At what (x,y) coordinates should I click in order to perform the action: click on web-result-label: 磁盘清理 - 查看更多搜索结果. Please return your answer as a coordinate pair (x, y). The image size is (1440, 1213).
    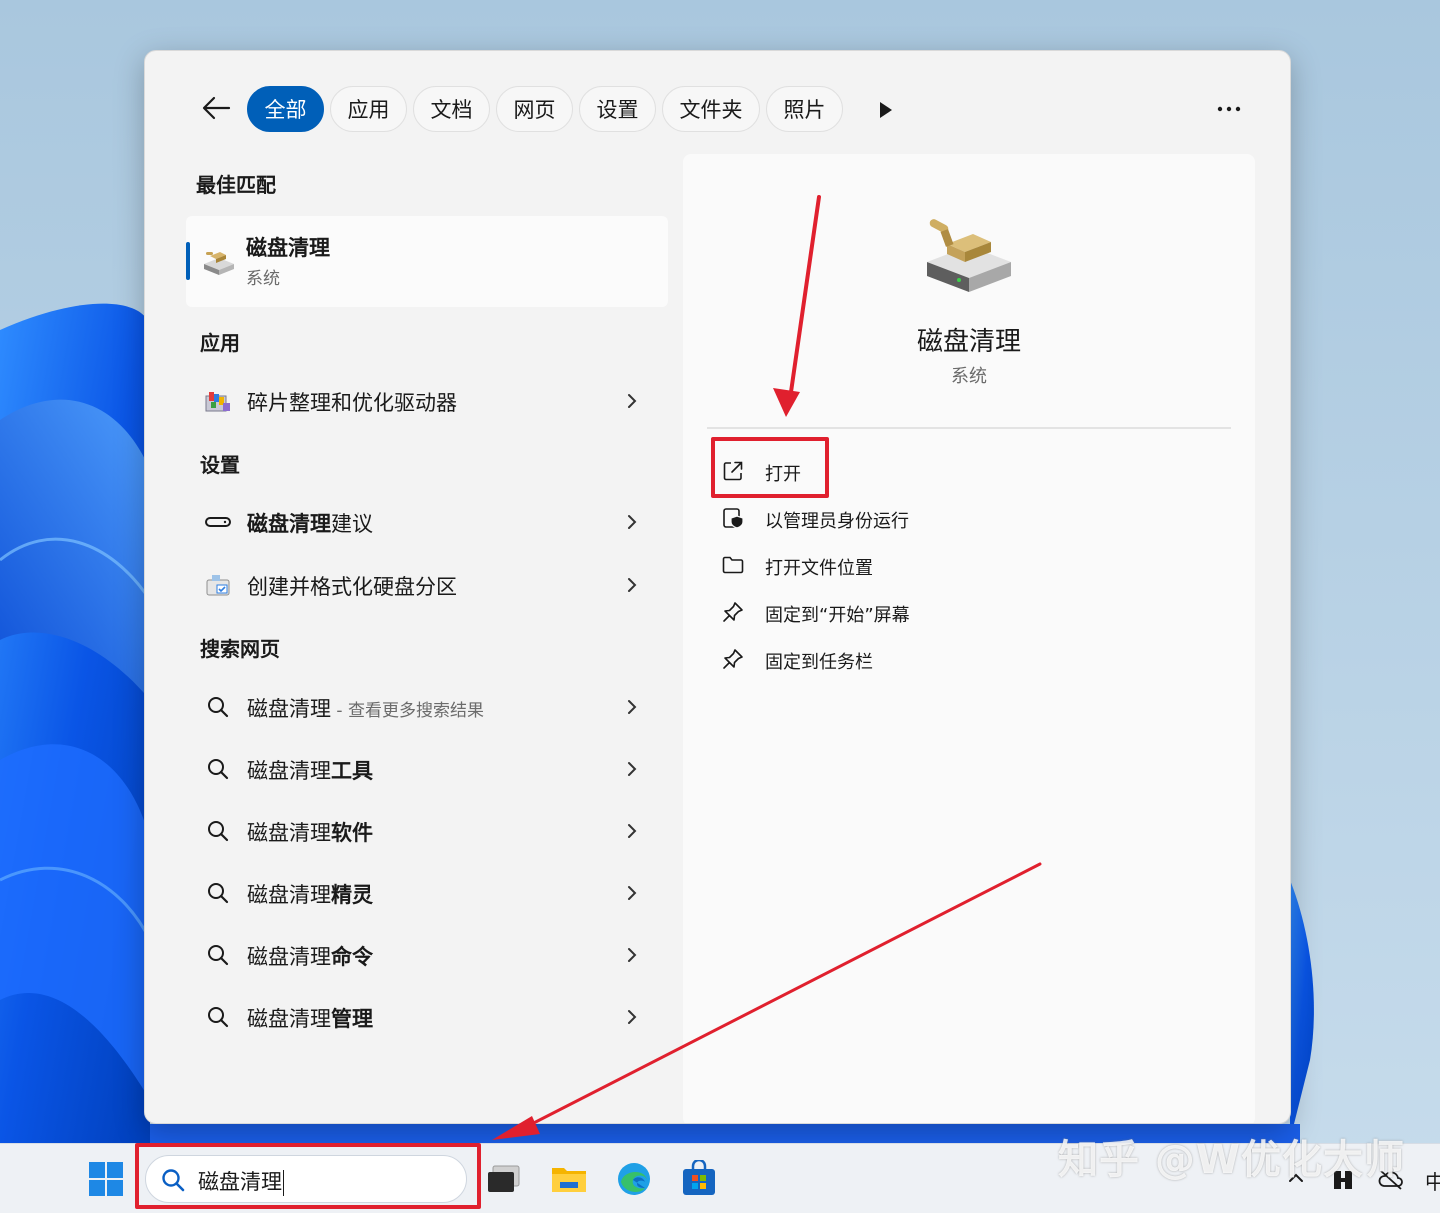
    Looking at the image, I should click on (365, 709).